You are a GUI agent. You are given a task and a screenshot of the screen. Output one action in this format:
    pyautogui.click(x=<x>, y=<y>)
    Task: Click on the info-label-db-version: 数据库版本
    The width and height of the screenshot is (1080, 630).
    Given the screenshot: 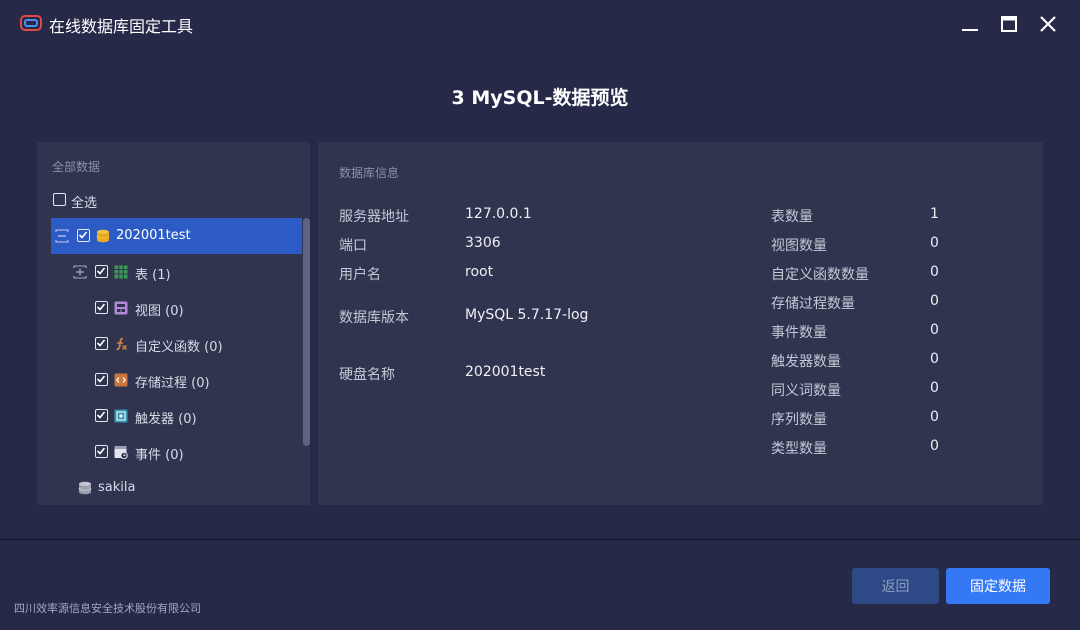 What is the action you would take?
    pyautogui.click(x=374, y=318)
    